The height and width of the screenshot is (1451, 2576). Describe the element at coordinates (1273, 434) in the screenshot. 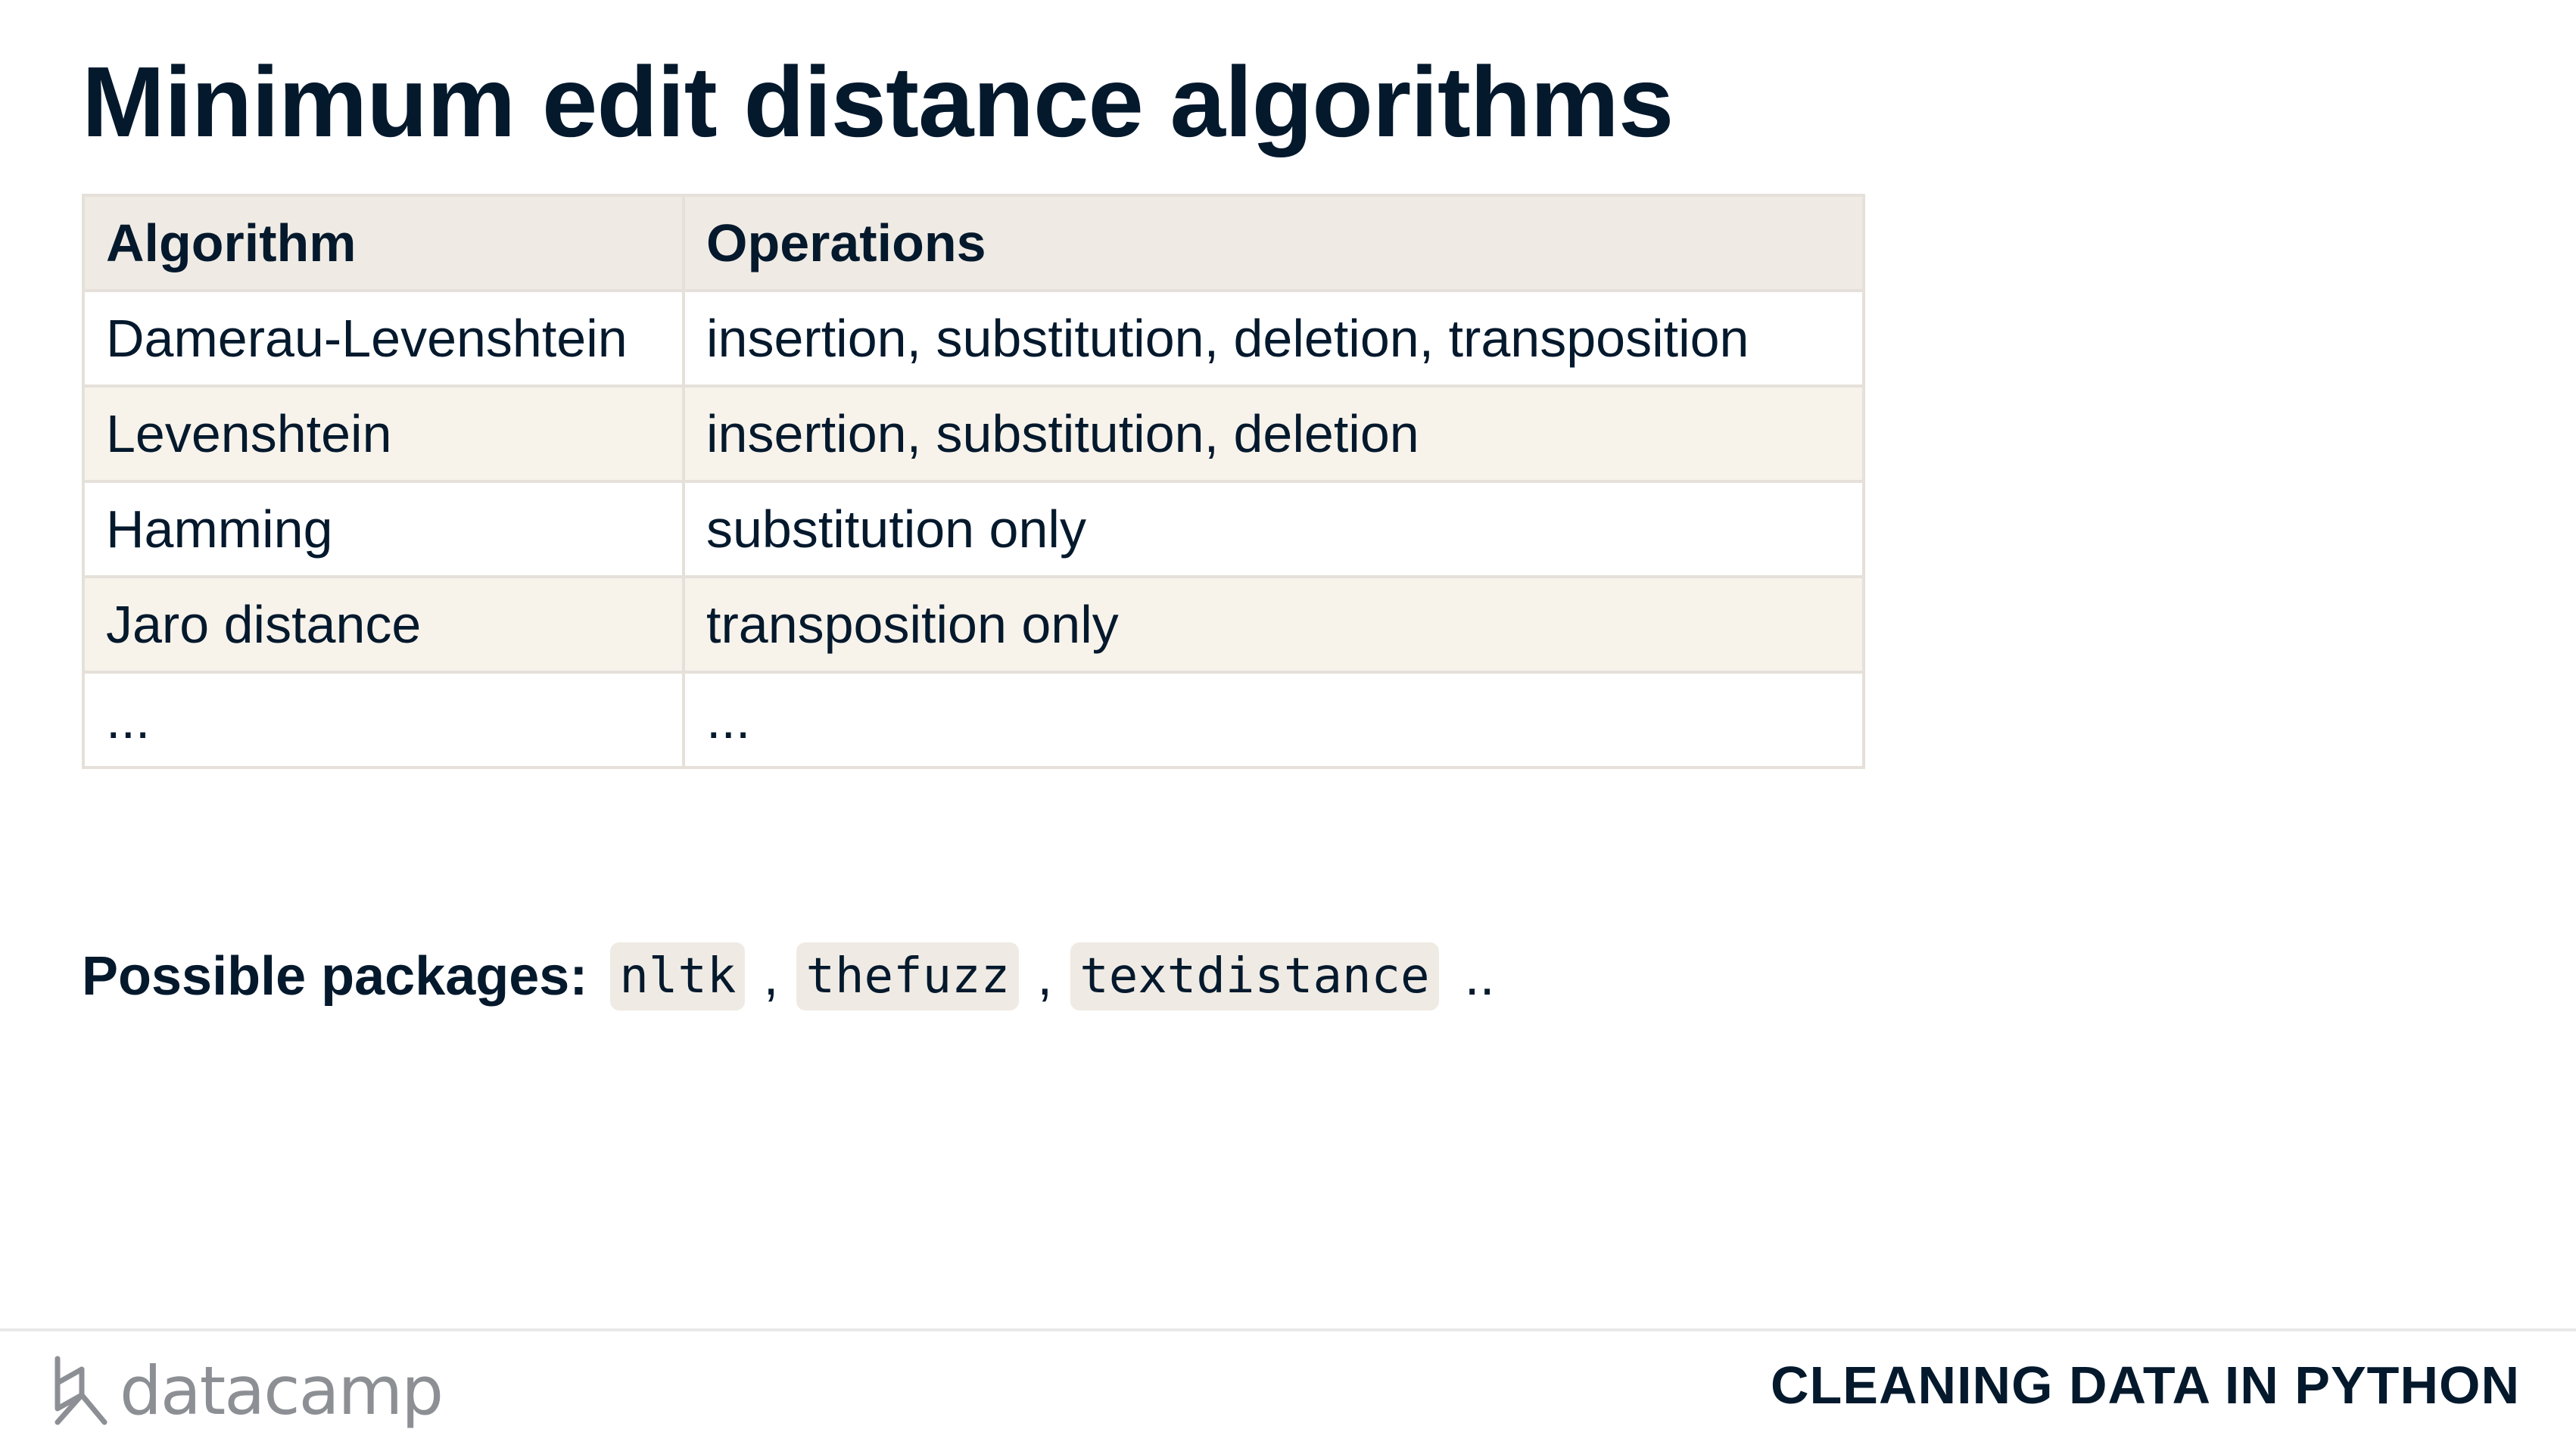

I see `operations-cell: insertion, substitution, deletion` at that location.